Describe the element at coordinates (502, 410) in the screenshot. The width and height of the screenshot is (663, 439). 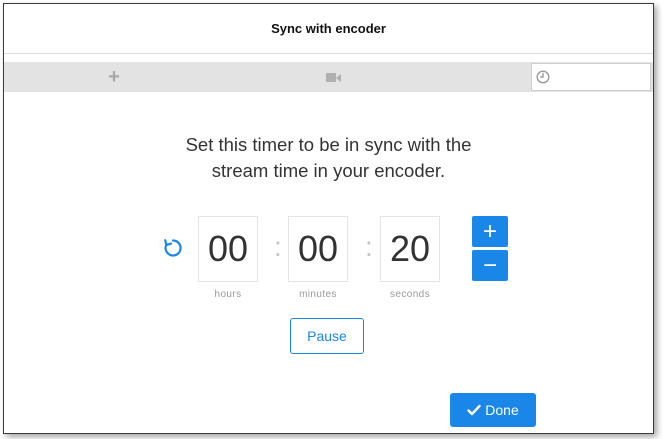
I see `done-label: Done` at that location.